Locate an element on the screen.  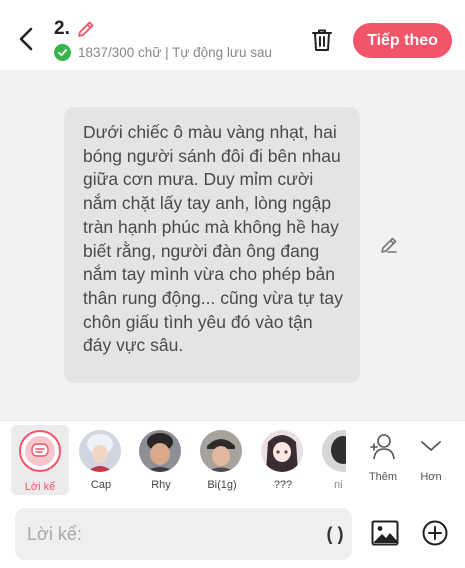
message-input is located at coordinates (167, 534).